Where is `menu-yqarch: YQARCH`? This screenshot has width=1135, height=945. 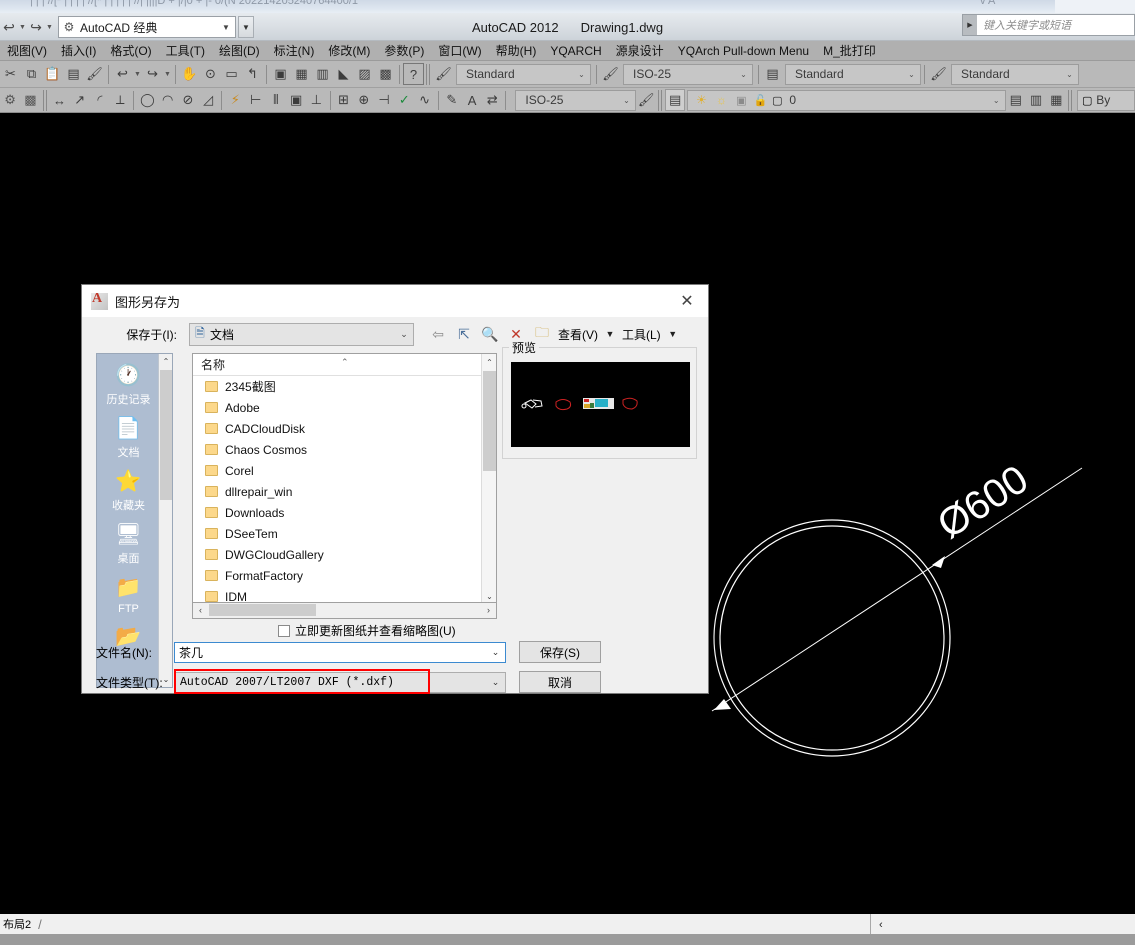 menu-yqarch: YQARCH is located at coordinates (575, 51).